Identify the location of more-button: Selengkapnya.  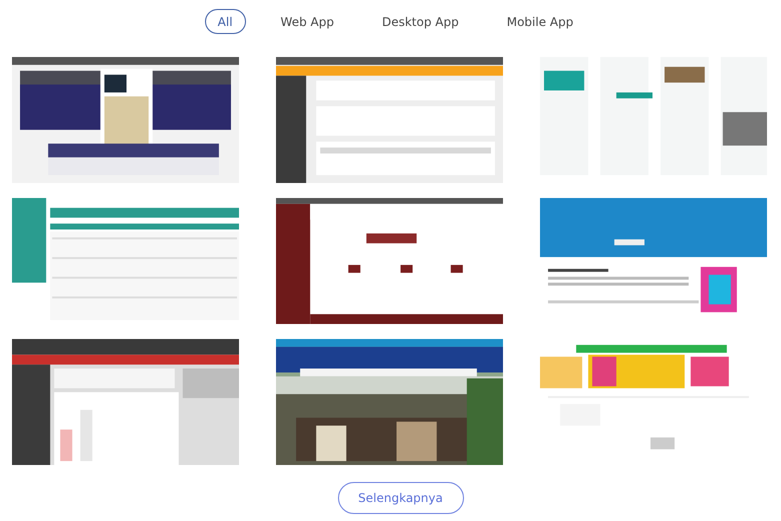
(401, 498).